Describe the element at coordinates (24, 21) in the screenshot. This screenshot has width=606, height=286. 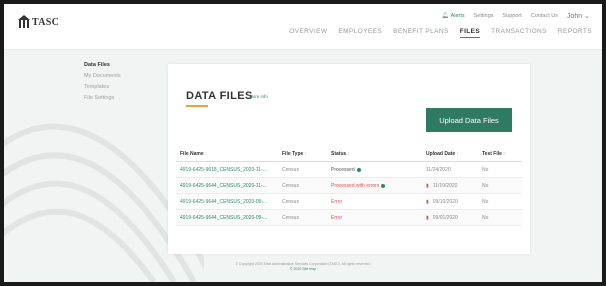
I see `tasc-logo-icon` at that location.